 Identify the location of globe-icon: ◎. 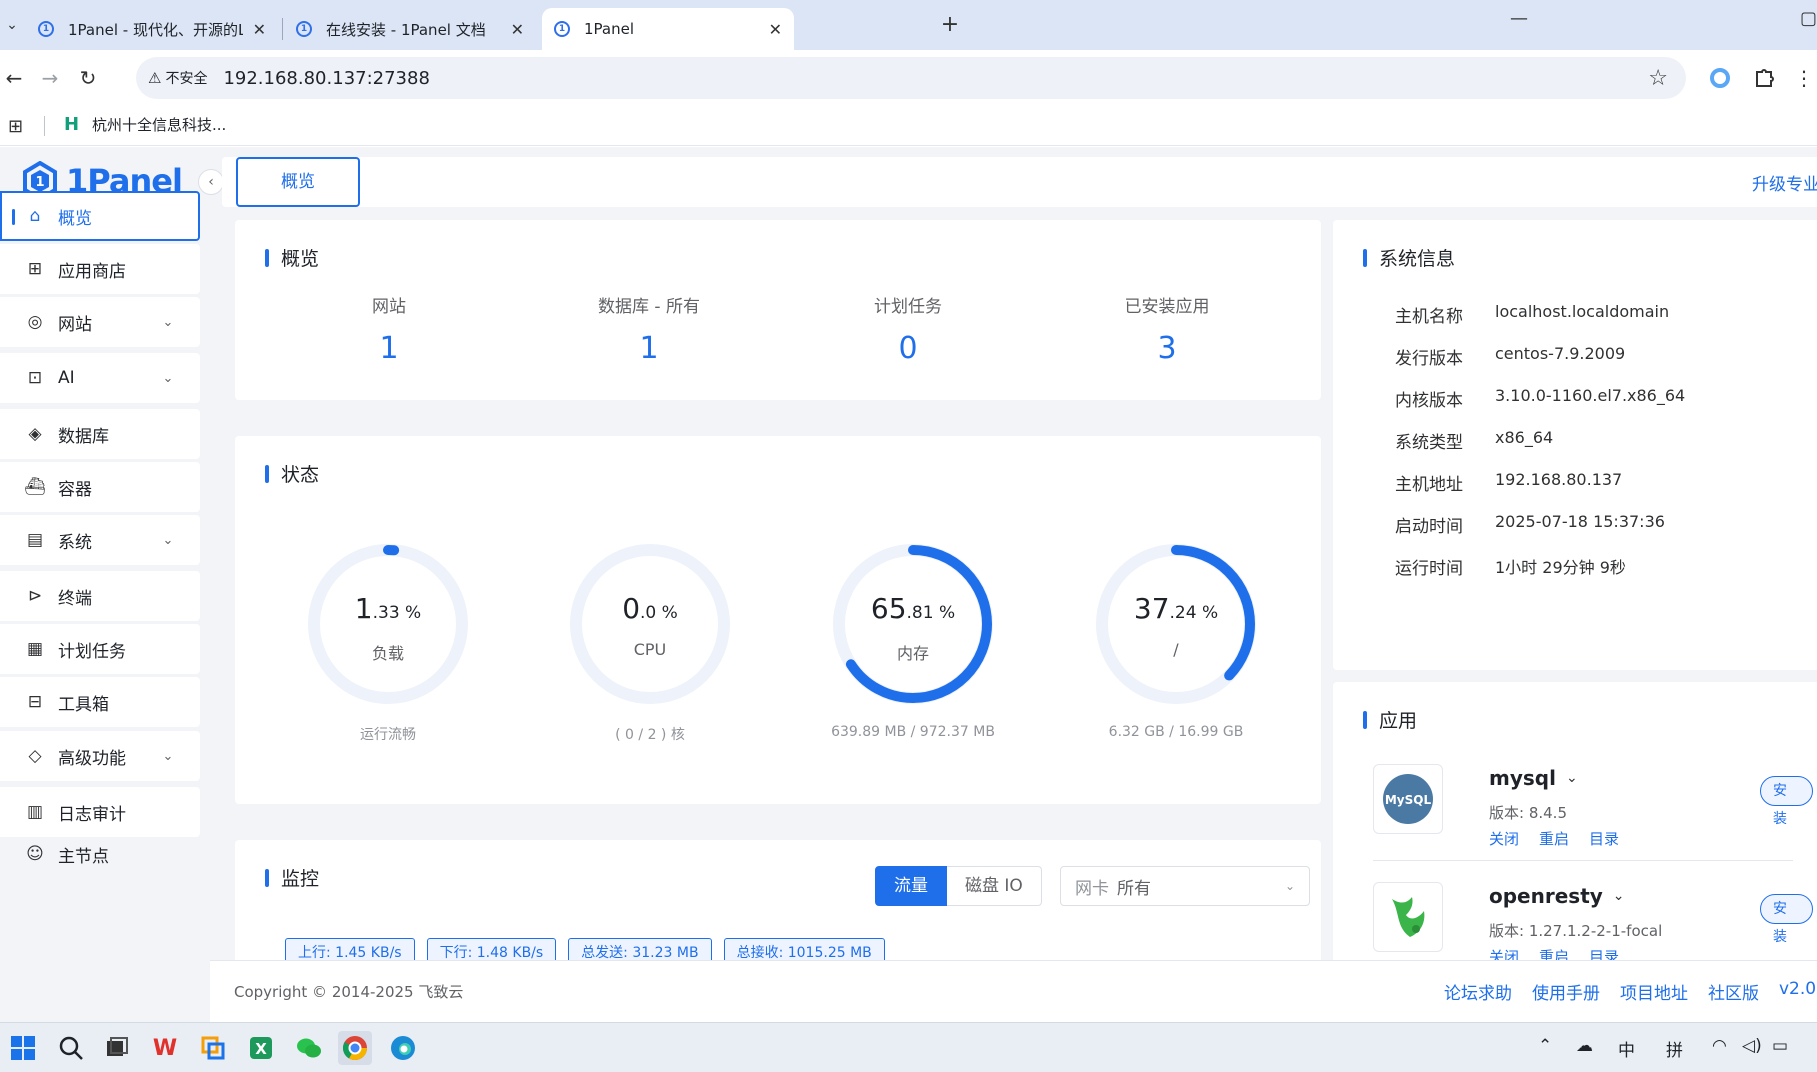
(35, 322).